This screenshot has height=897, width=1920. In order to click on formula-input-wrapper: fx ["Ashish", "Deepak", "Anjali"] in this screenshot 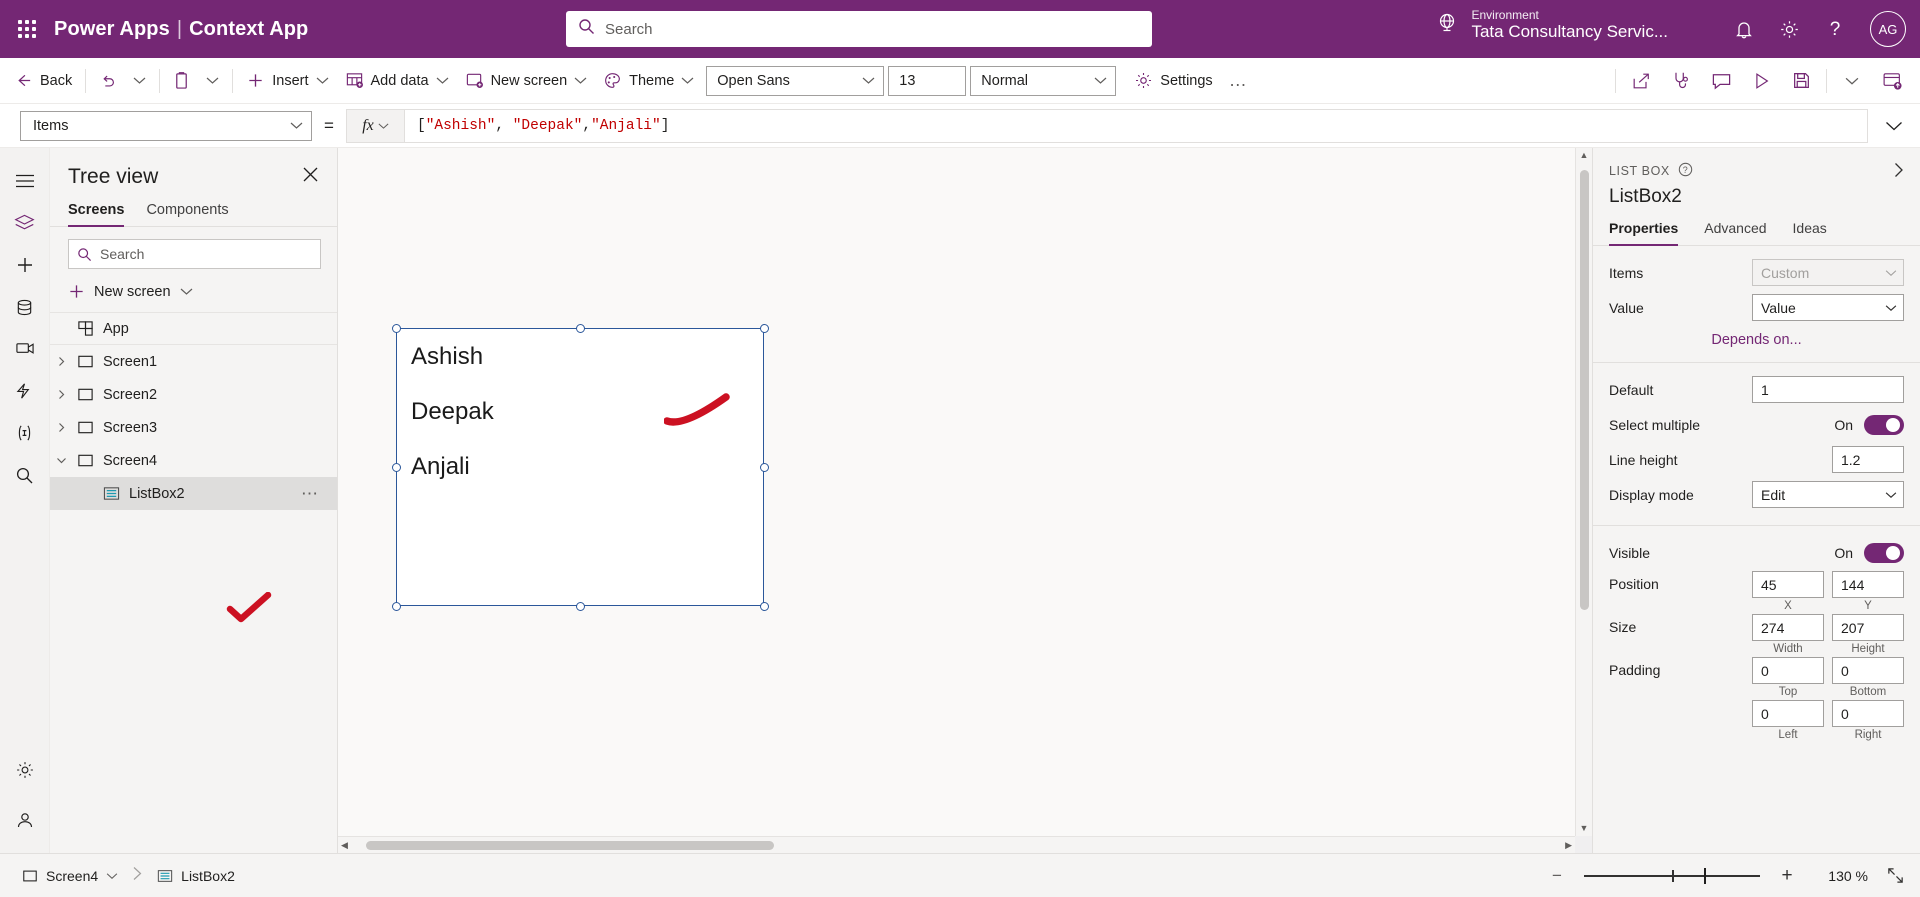, I will do `click(1107, 125)`.